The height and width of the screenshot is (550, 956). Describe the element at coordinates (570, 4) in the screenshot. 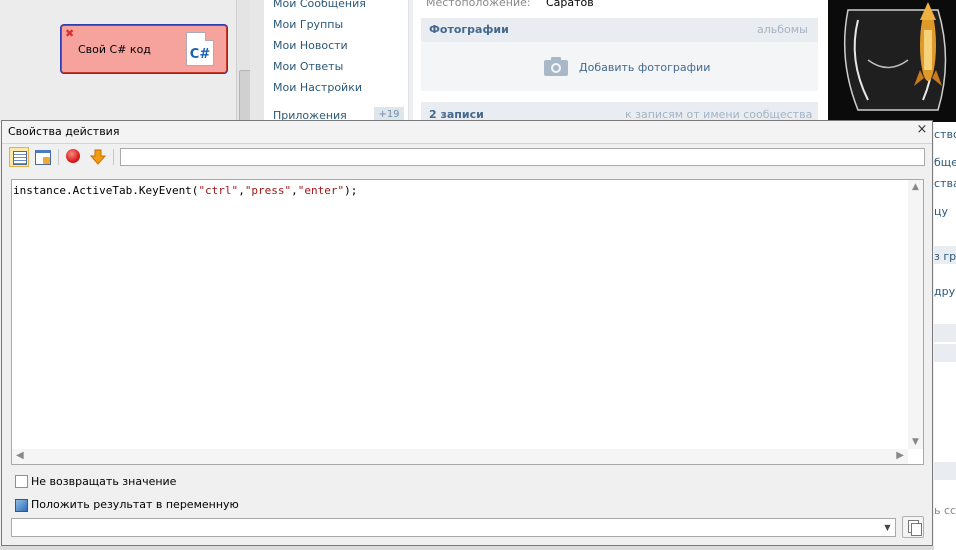

I see `location-value: Саратов` at that location.